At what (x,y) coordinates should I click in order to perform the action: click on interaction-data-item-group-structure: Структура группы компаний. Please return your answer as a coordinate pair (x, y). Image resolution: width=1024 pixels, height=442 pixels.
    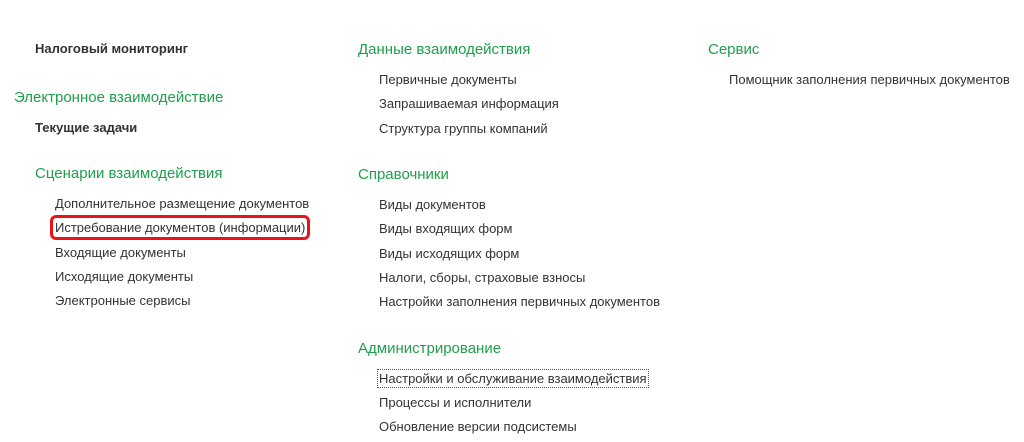
    Looking at the image, I should click on (463, 128).